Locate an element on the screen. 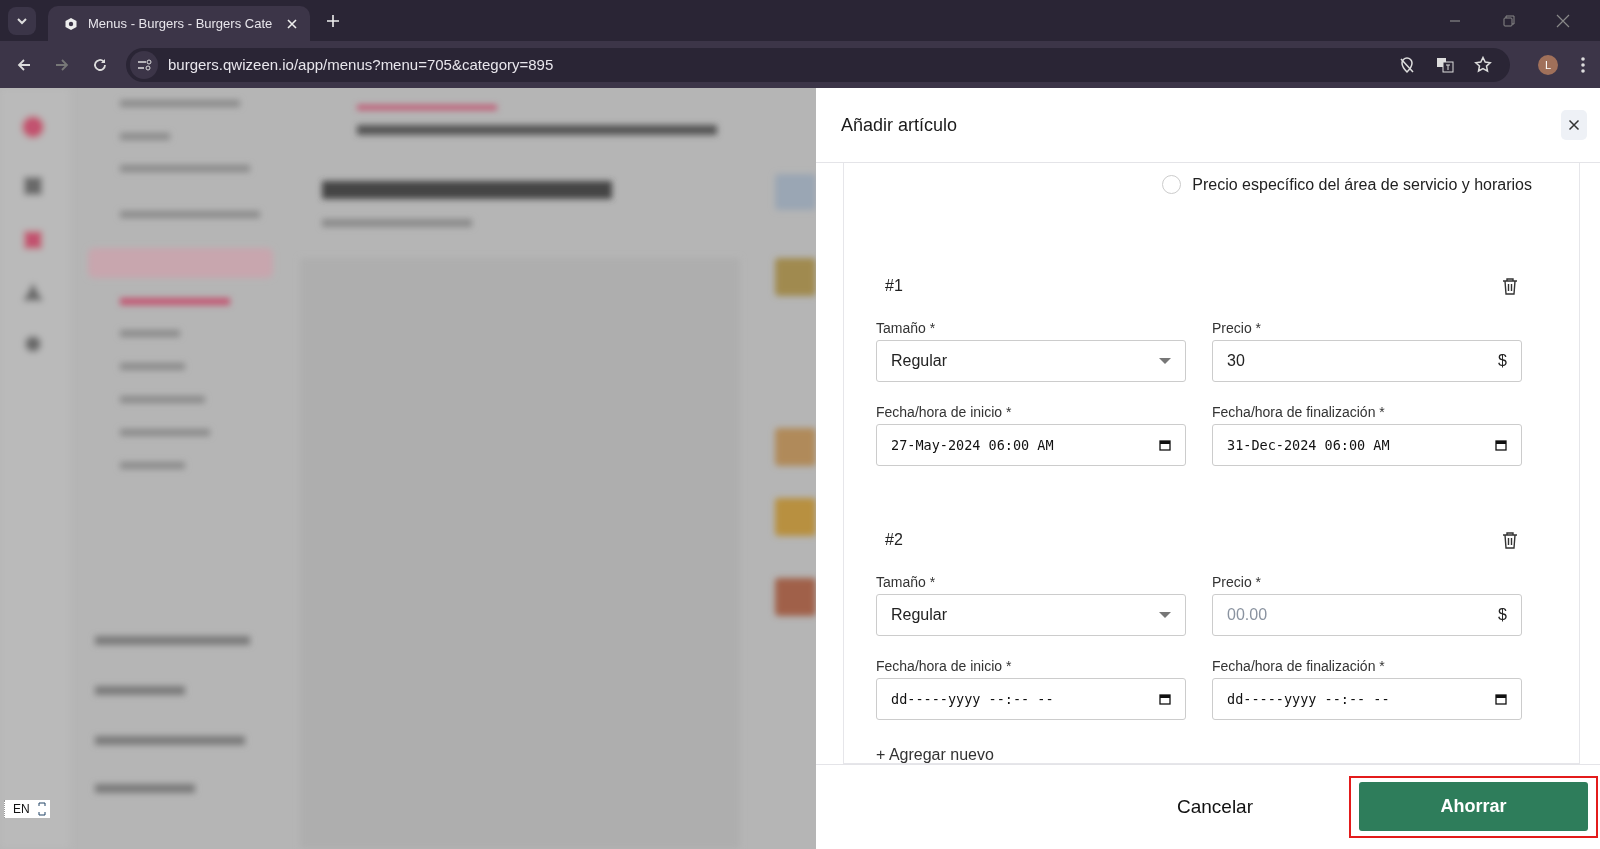  language-code: EN is located at coordinates (21, 809).